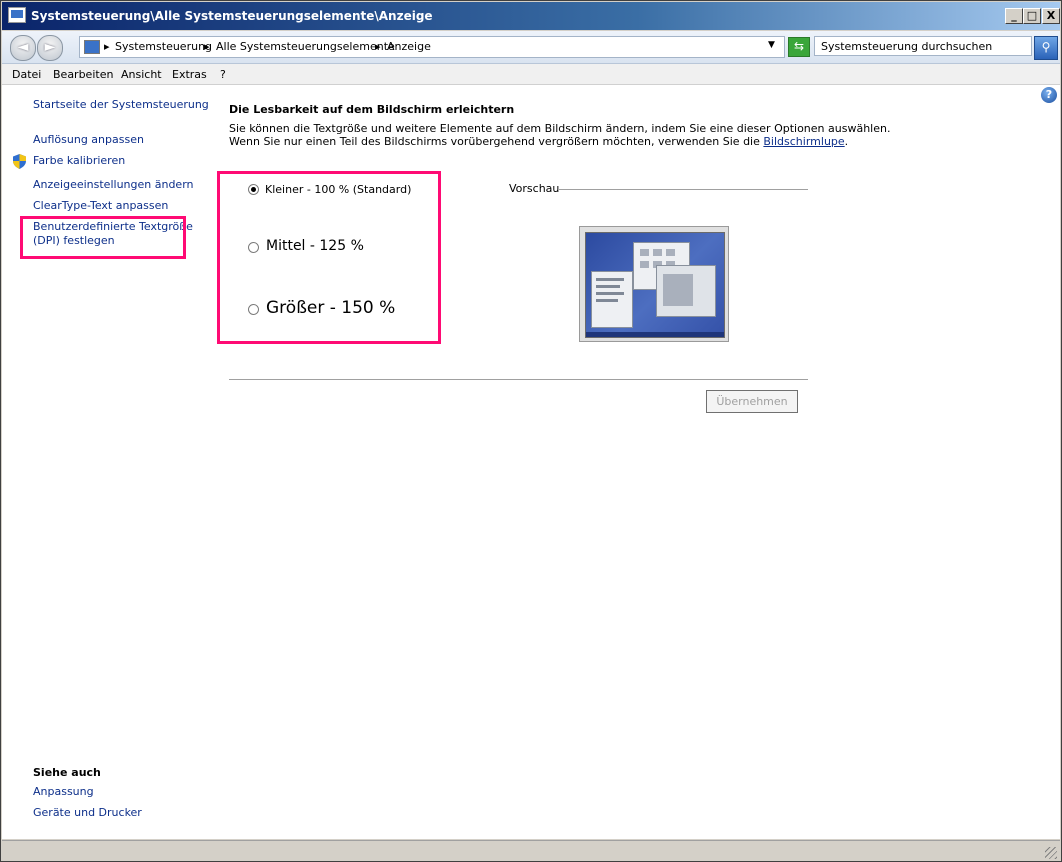 Image resolution: width=1062 pixels, height=862 pixels. Describe the element at coordinates (79, 160) in the screenshot. I see `sidebar-item-farbe: Farbe kalibrieren` at that location.